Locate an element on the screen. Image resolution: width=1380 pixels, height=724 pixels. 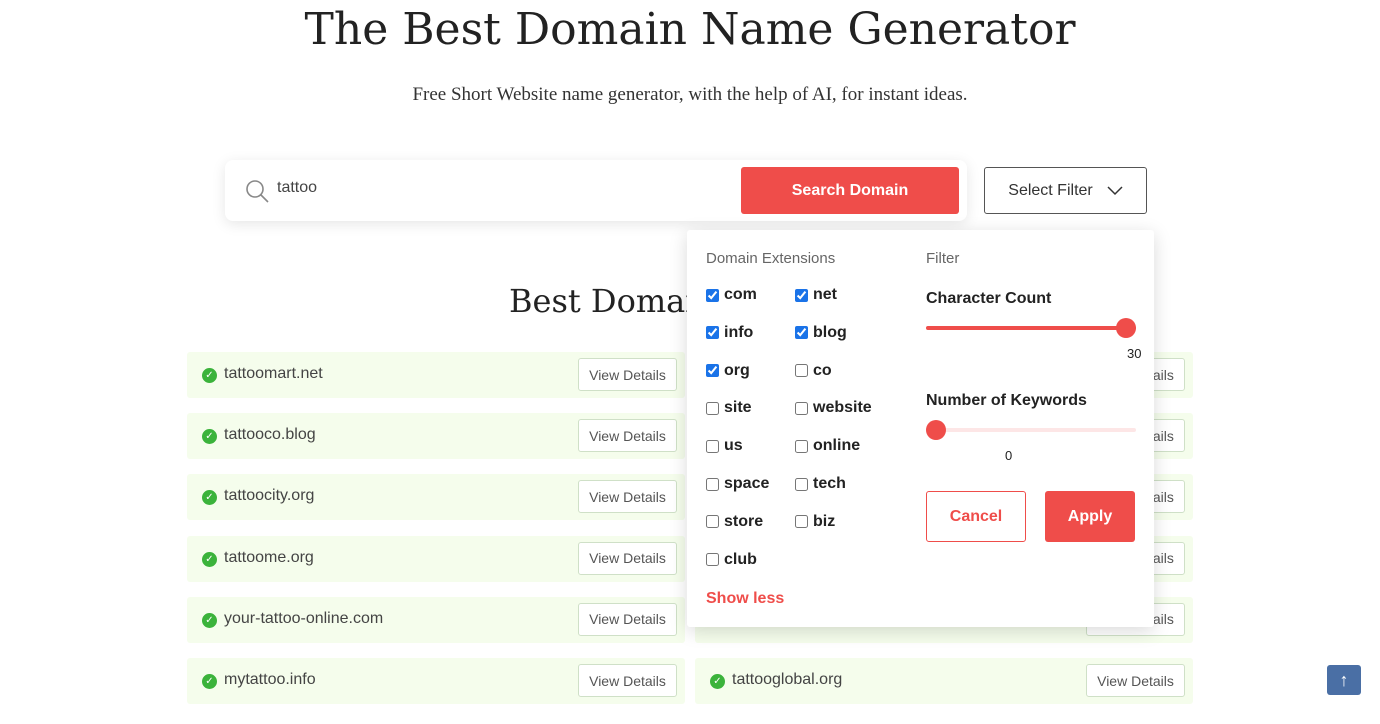
extension-checkbox-space: space is located at coordinates (737, 484).